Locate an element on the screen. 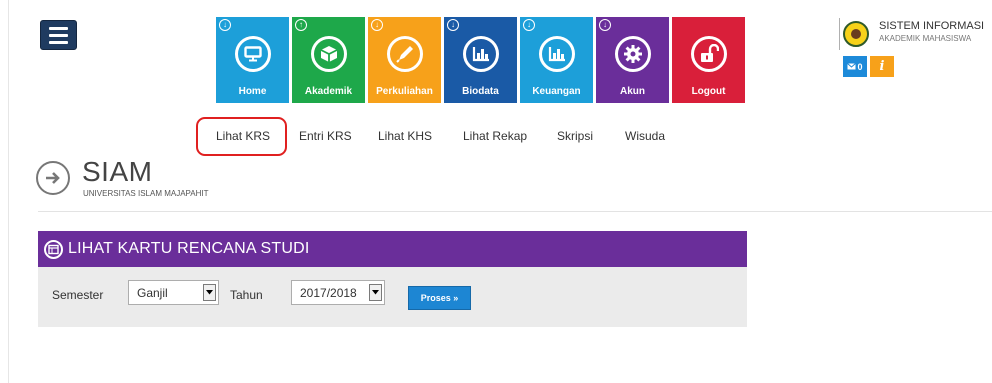  nav-tile-label: Biodata is located at coordinates (480, 91).